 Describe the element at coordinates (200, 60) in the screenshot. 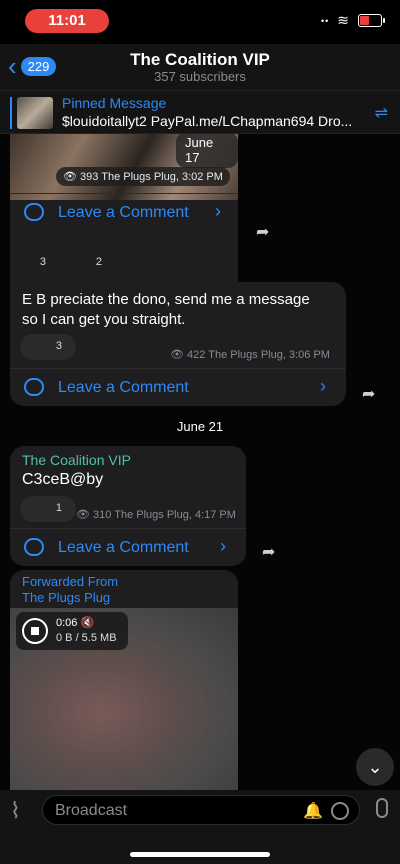

I see `channel-title: The Coalition VIP` at that location.